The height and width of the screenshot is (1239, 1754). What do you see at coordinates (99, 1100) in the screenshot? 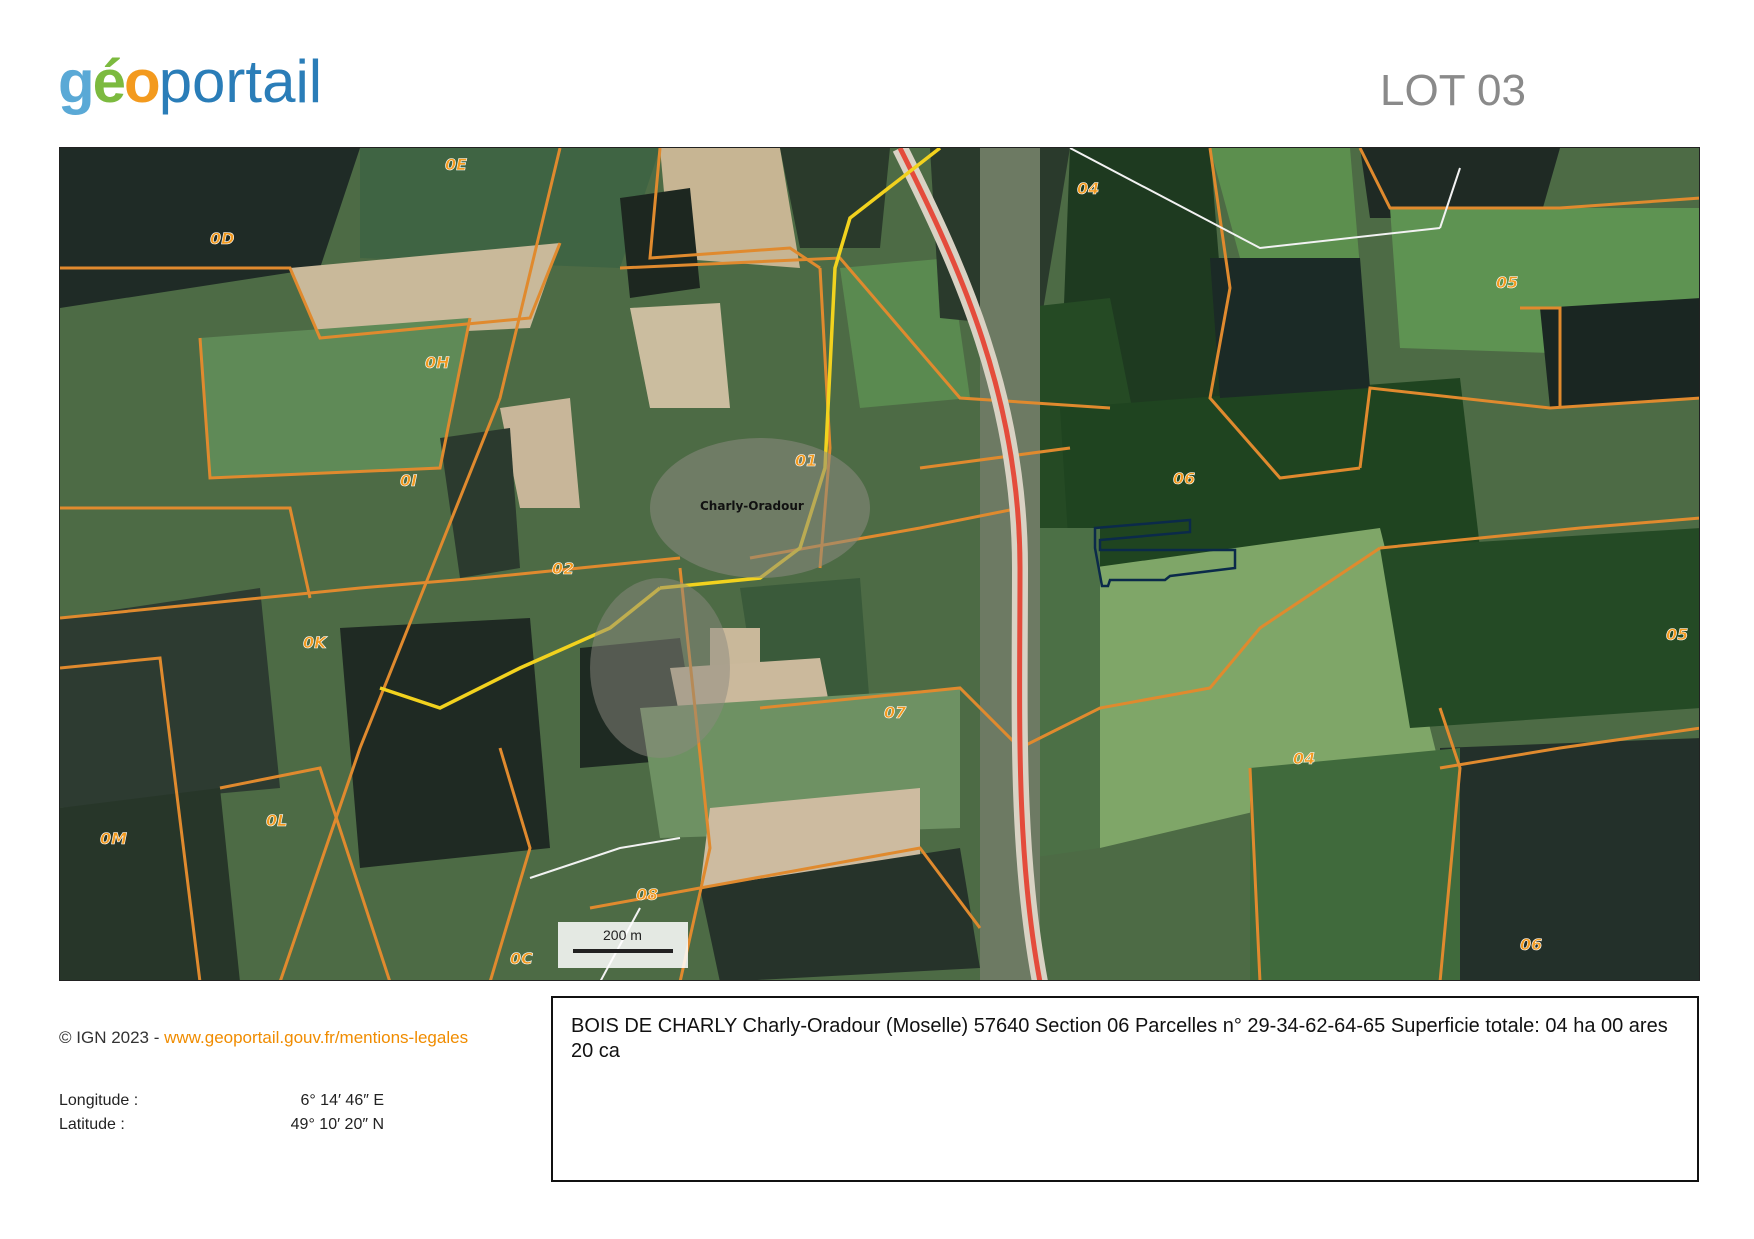
I see `longitude-label: Longitude :` at bounding box center [99, 1100].